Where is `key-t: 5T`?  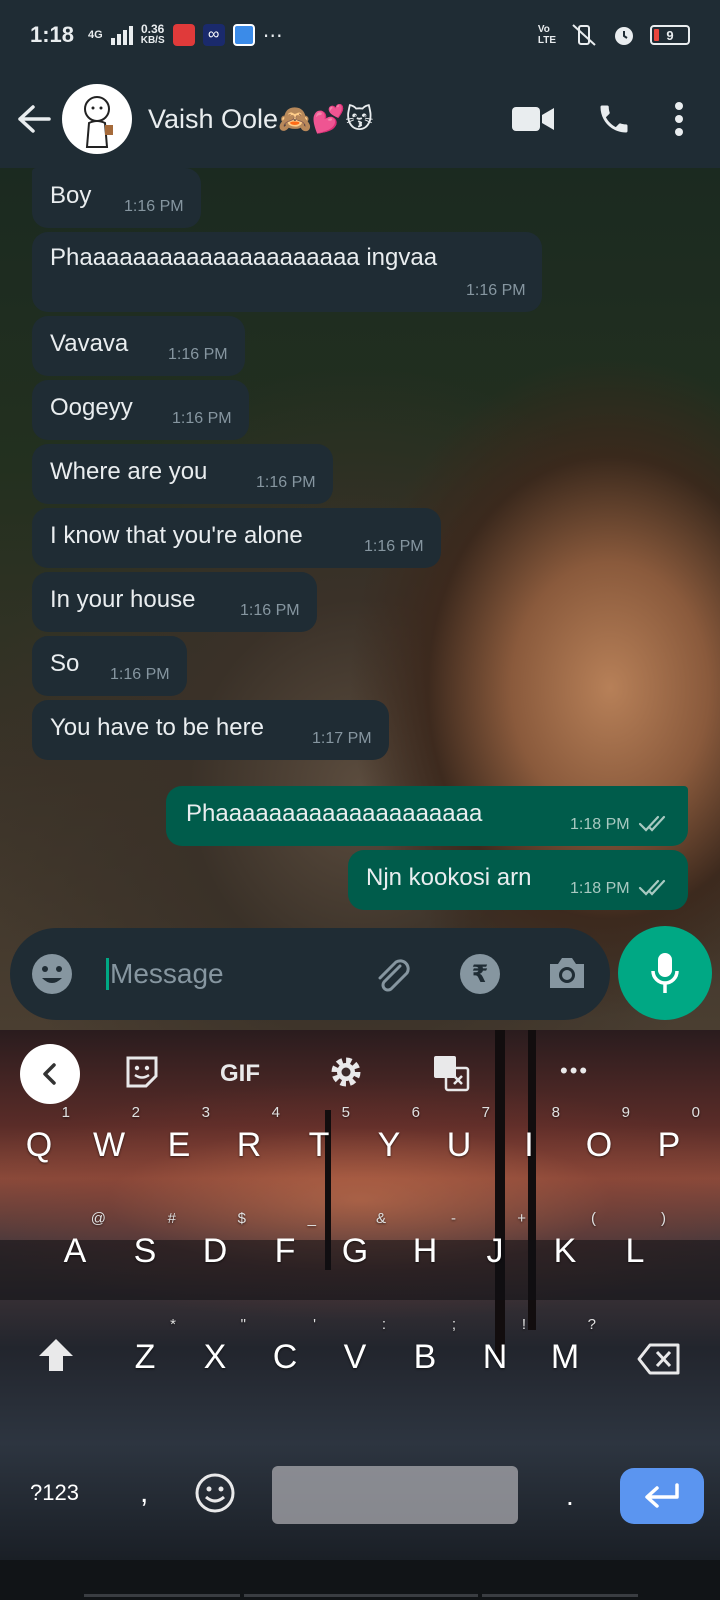
key-t: 5T is located at coordinates (319, 1134).